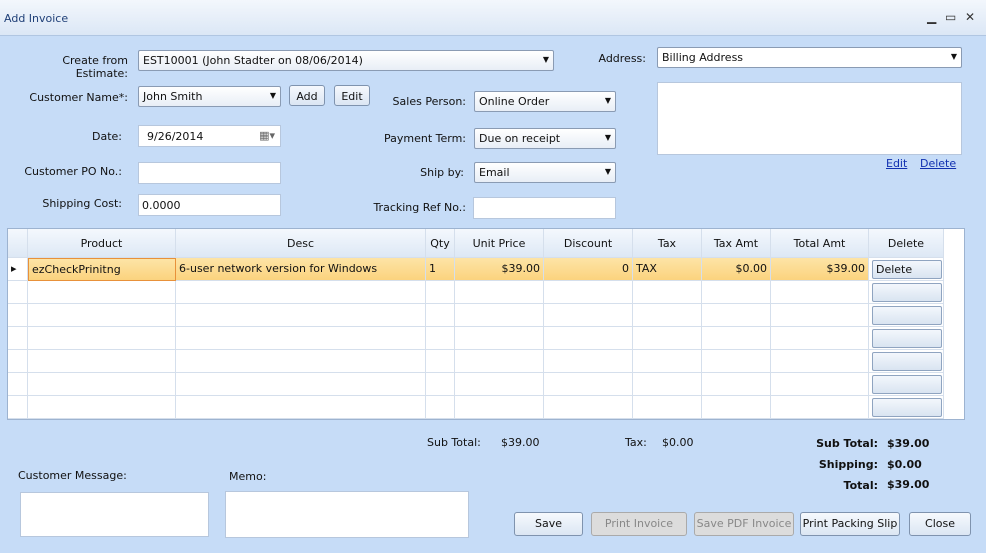  I want to click on current-row-arrow-icon: ▸, so click(18, 269).